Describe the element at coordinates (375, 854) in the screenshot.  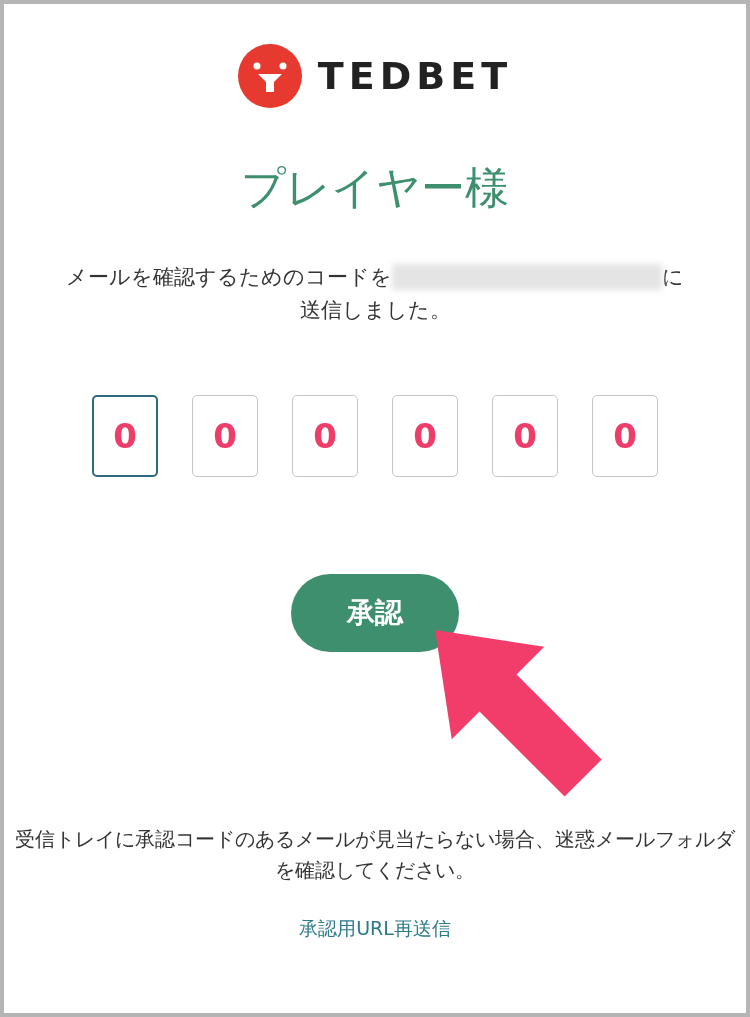
I see `notice-text: 受信トレイに承認コードのあるメールが見当たらない場合、迷惑メールフォルダを確認してください。` at that location.